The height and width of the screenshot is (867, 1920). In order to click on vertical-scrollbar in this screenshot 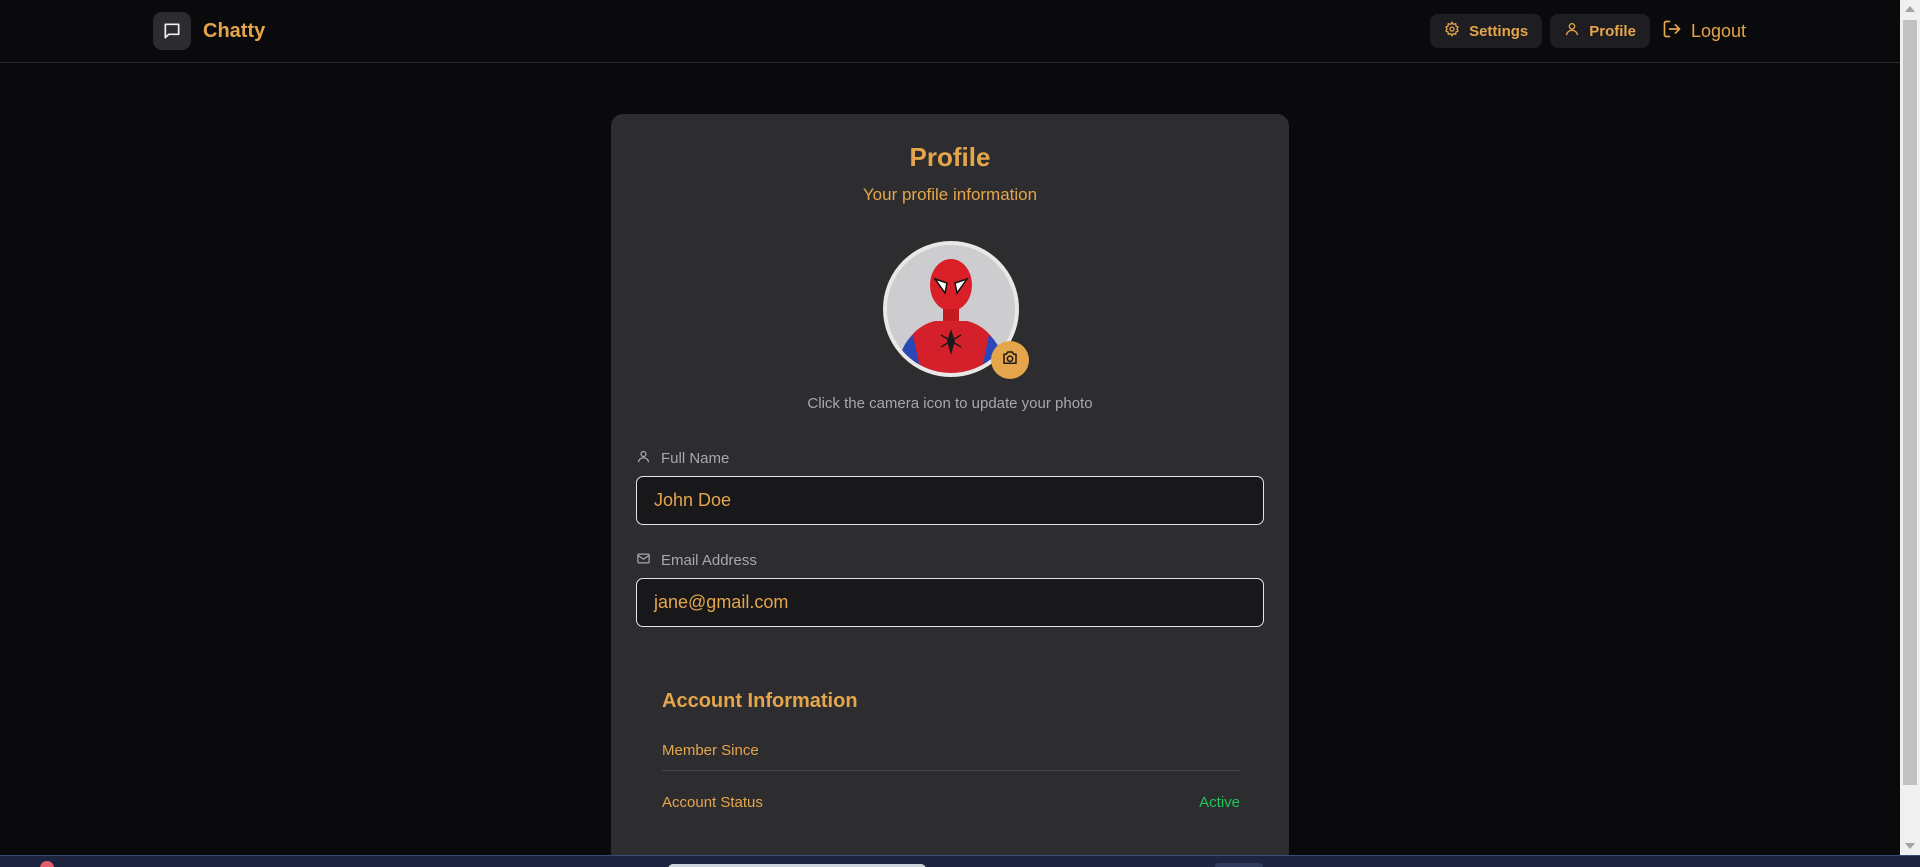, I will do `click(1910, 427)`.